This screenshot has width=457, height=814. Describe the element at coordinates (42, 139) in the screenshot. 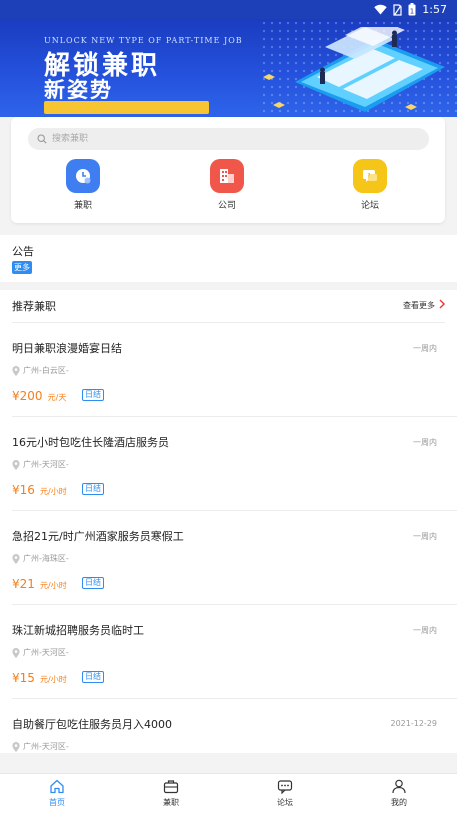

I see `search-icon` at that location.